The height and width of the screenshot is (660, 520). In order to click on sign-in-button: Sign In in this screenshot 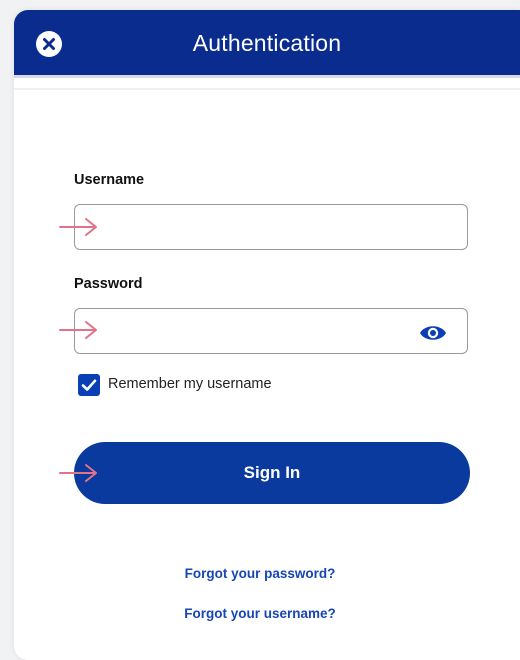, I will do `click(272, 473)`.